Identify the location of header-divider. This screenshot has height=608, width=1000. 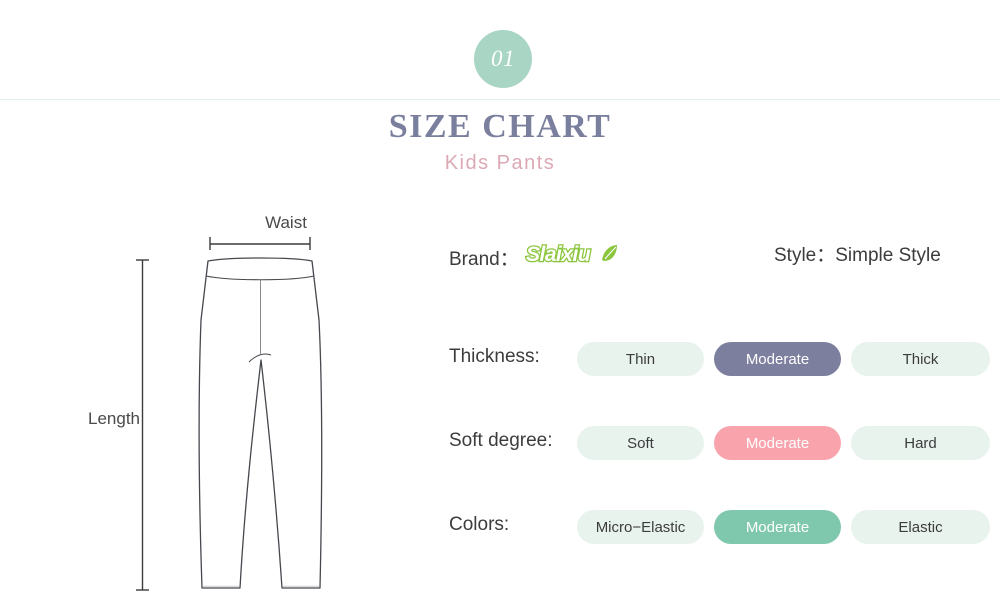
(500, 99).